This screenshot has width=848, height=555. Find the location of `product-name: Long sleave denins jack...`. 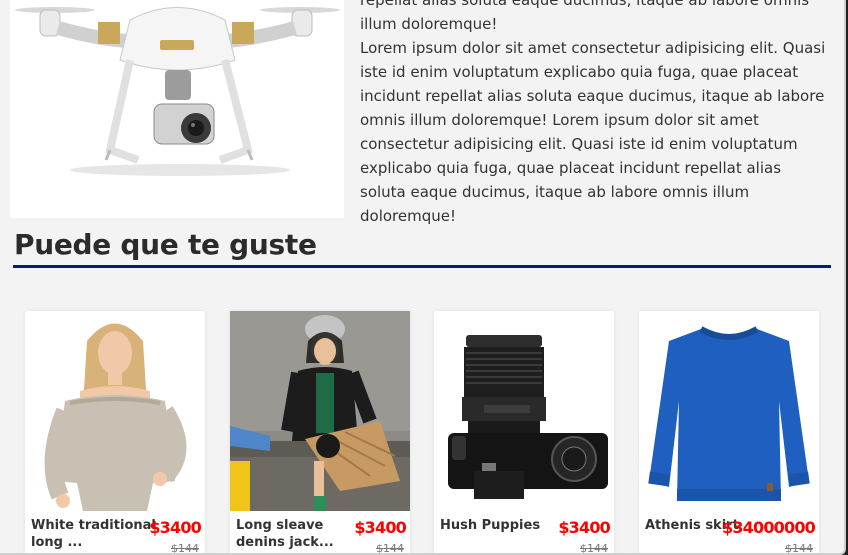

product-name: Long sleave denins jack... is located at coordinates (298, 534).